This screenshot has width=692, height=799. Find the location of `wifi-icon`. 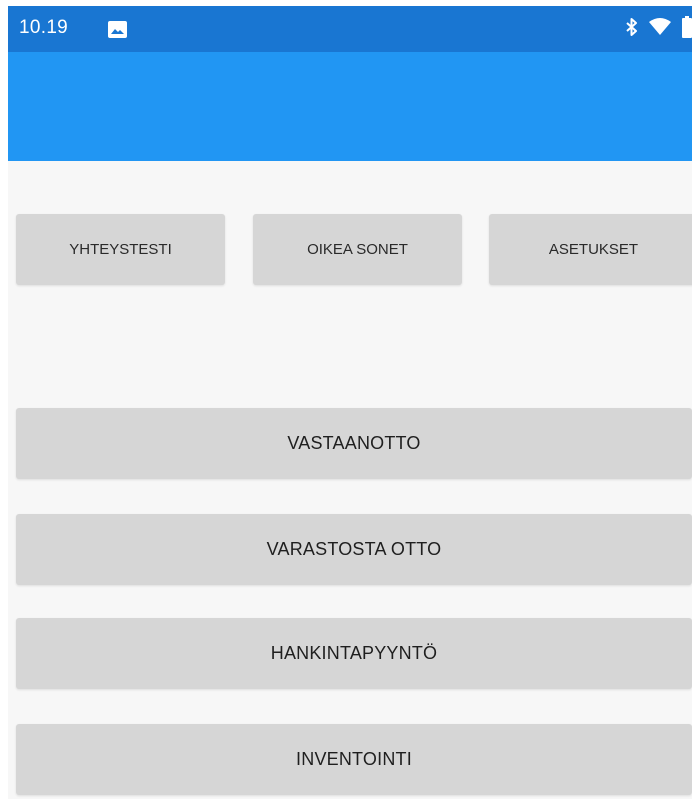

wifi-icon is located at coordinates (660, 29).